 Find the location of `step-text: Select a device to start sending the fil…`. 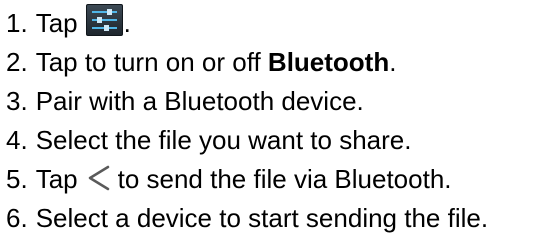

step-text: Select a device to start sending the fil… is located at coordinates (262, 218).